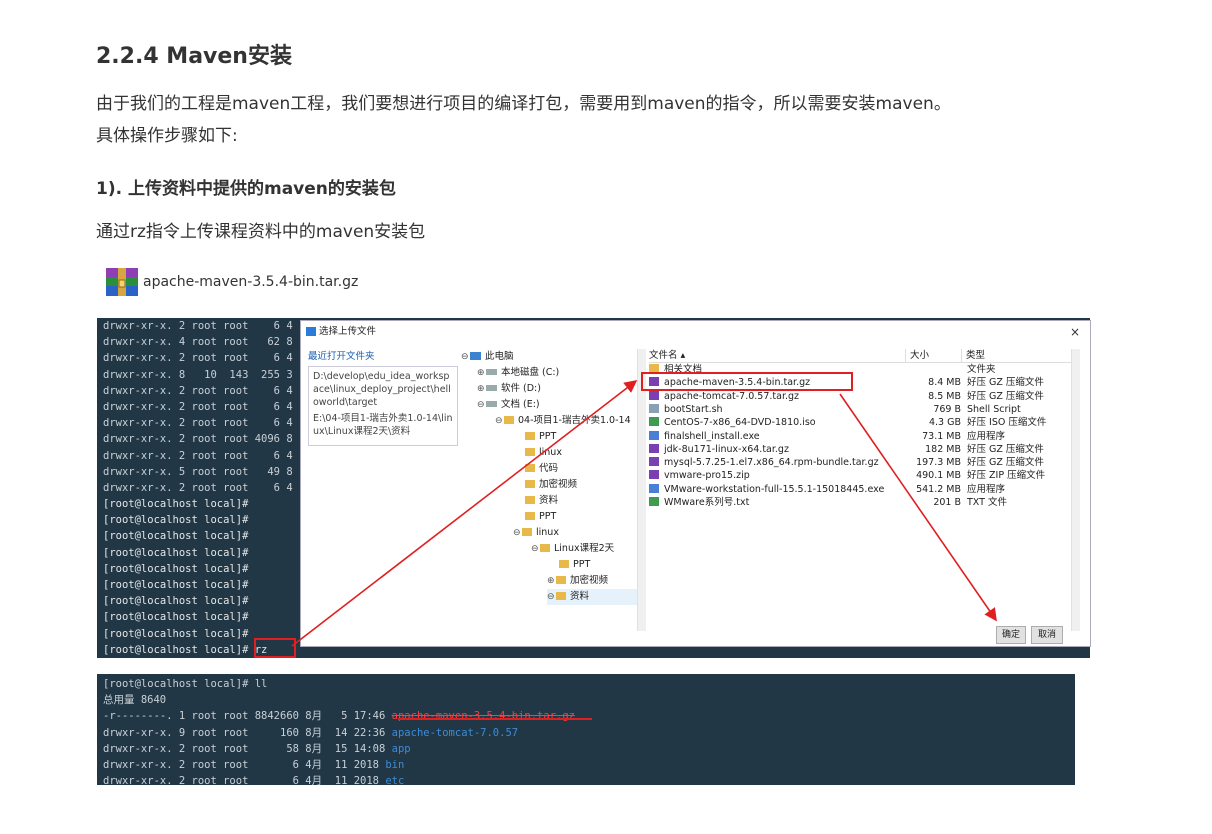 This screenshot has height=834, width=1212. What do you see at coordinates (395, 780) in the screenshot?
I see `listing-entry-name: etc` at bounding box center [395, 780].